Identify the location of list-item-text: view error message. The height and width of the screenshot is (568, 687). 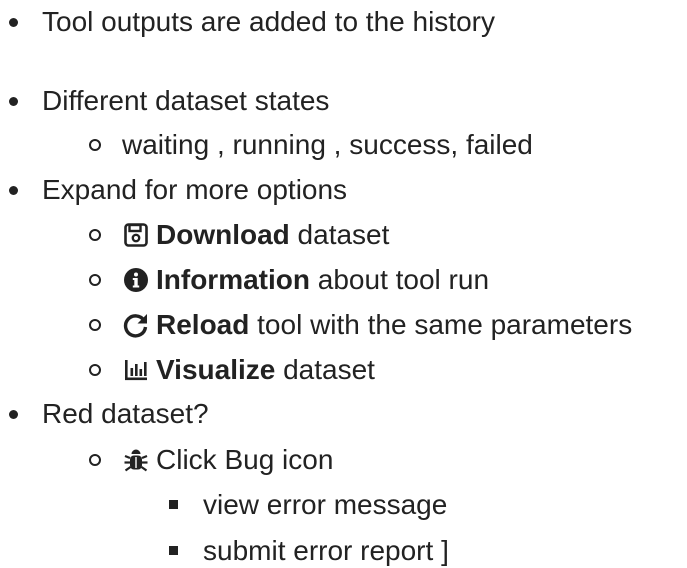
(325, 504).